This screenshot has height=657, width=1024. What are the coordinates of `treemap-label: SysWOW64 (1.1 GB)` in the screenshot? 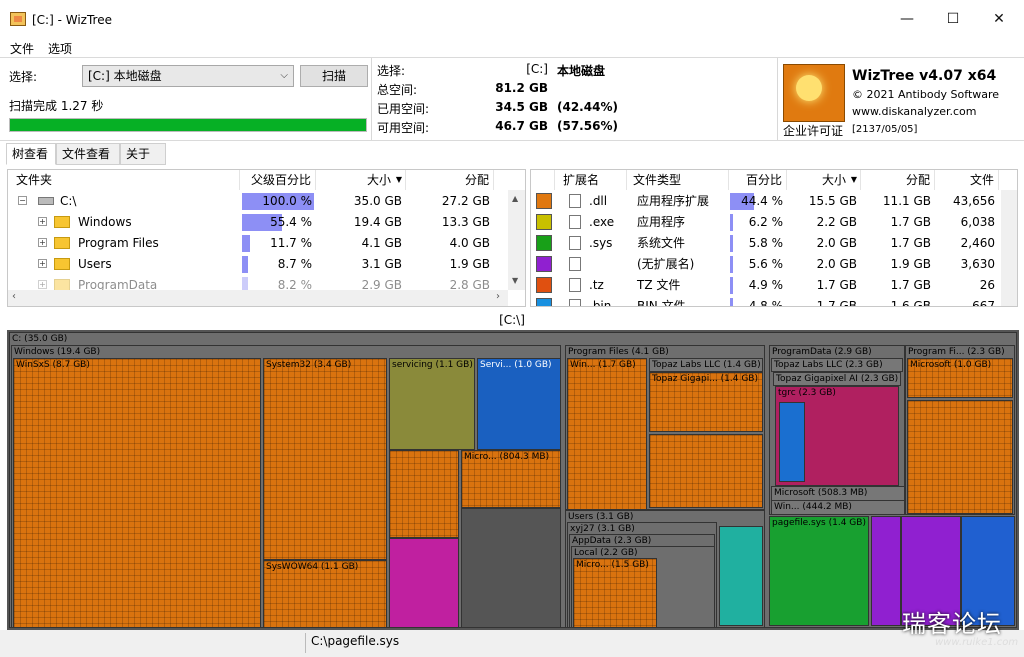 It's located at (312, 567).